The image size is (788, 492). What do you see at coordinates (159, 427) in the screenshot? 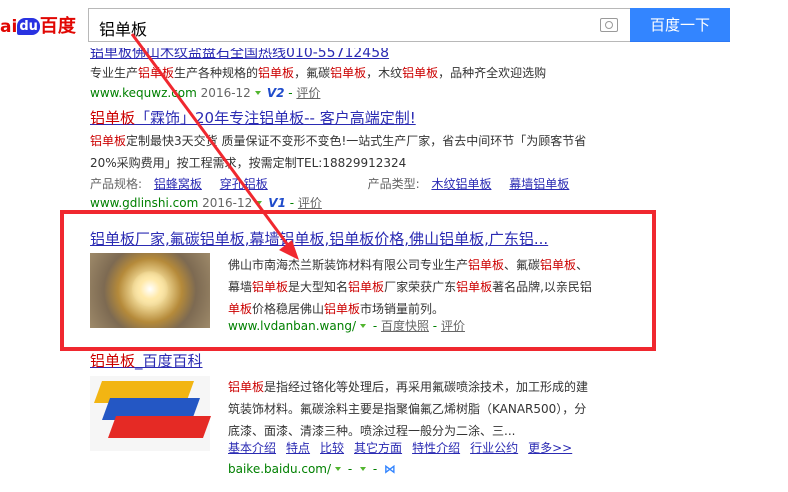
I see `panel-red` at bounding box center [159, 427].